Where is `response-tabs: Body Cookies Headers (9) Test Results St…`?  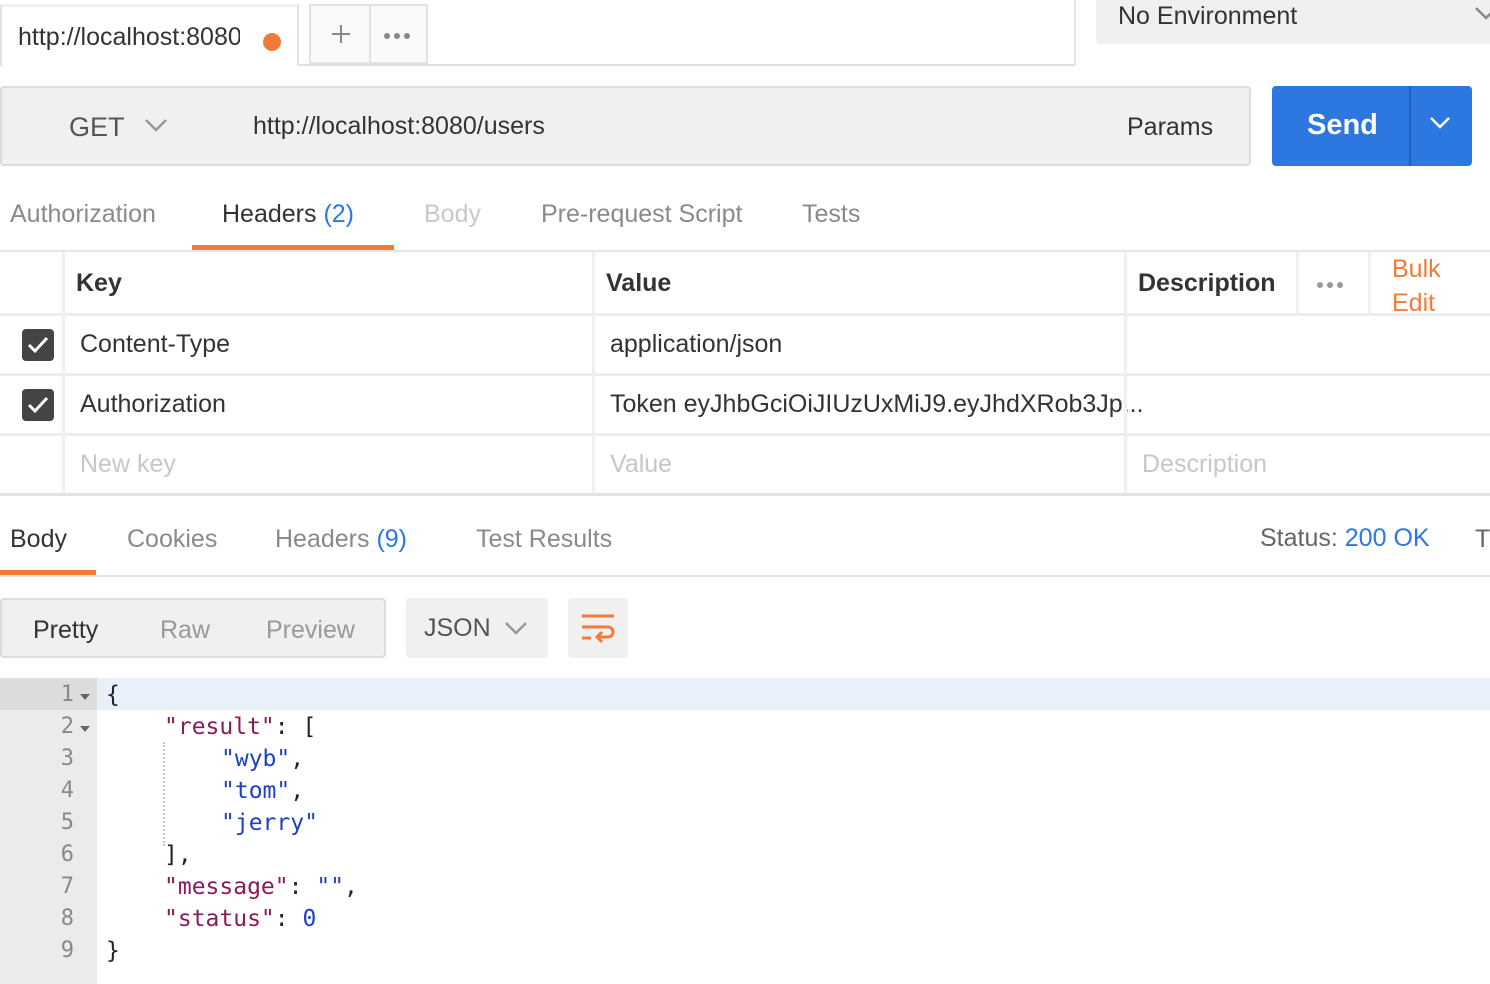
response-tabs: Body Cookies Headers (9) Test Results St… is located at coordinates (745, 547).